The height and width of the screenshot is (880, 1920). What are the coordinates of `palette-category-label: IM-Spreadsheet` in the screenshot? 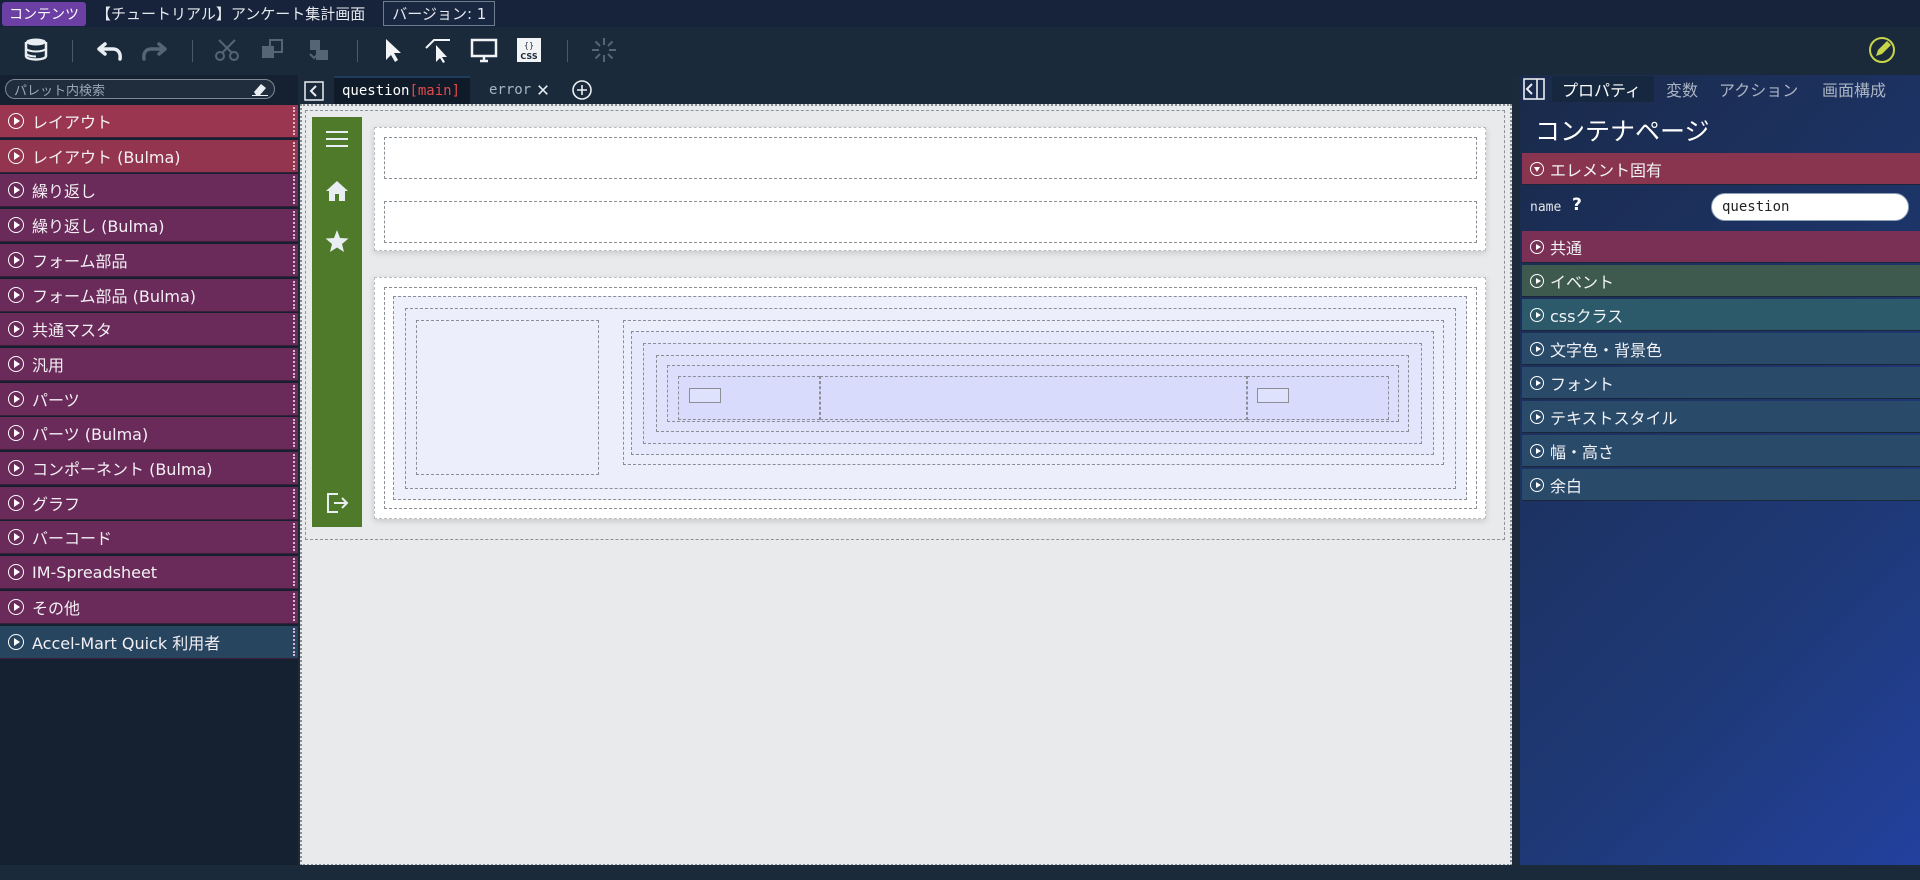 It's located at (95, 572).